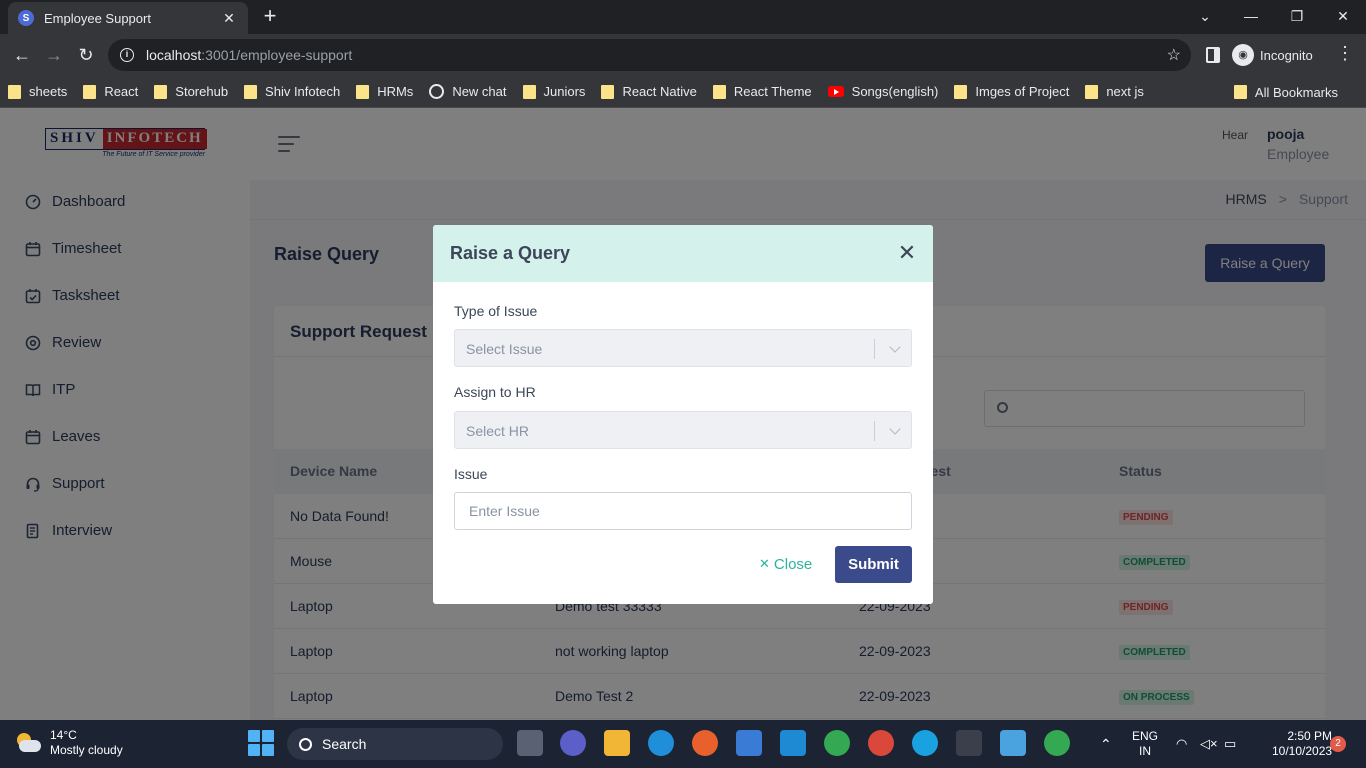  What do you see at coordinates (1181, 744) in the screenshot?
I see `wifi-icon: ◠` at bounding box center [1181, 744].